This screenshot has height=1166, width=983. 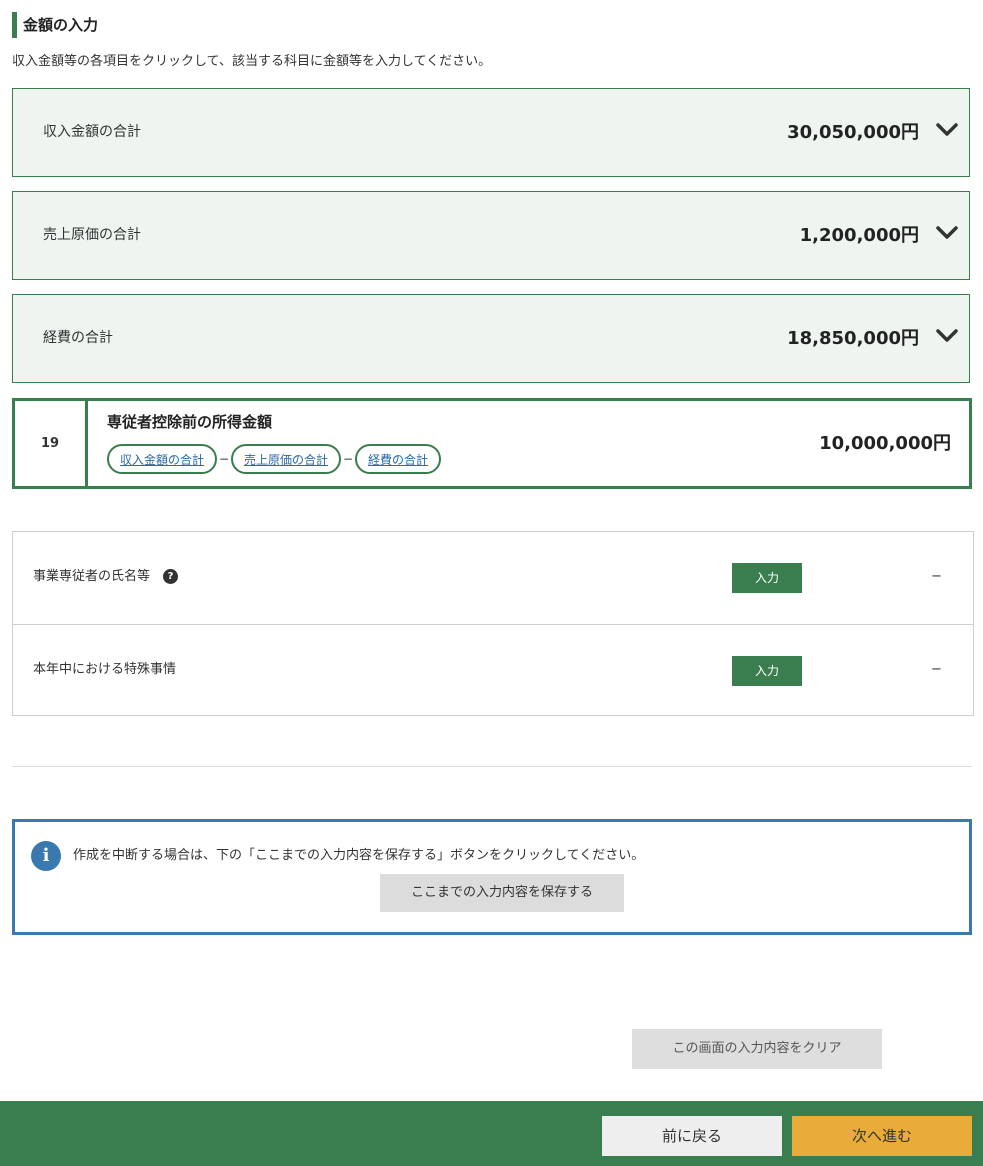 I want to click on info-icon: i, so click(x=46, y=856).